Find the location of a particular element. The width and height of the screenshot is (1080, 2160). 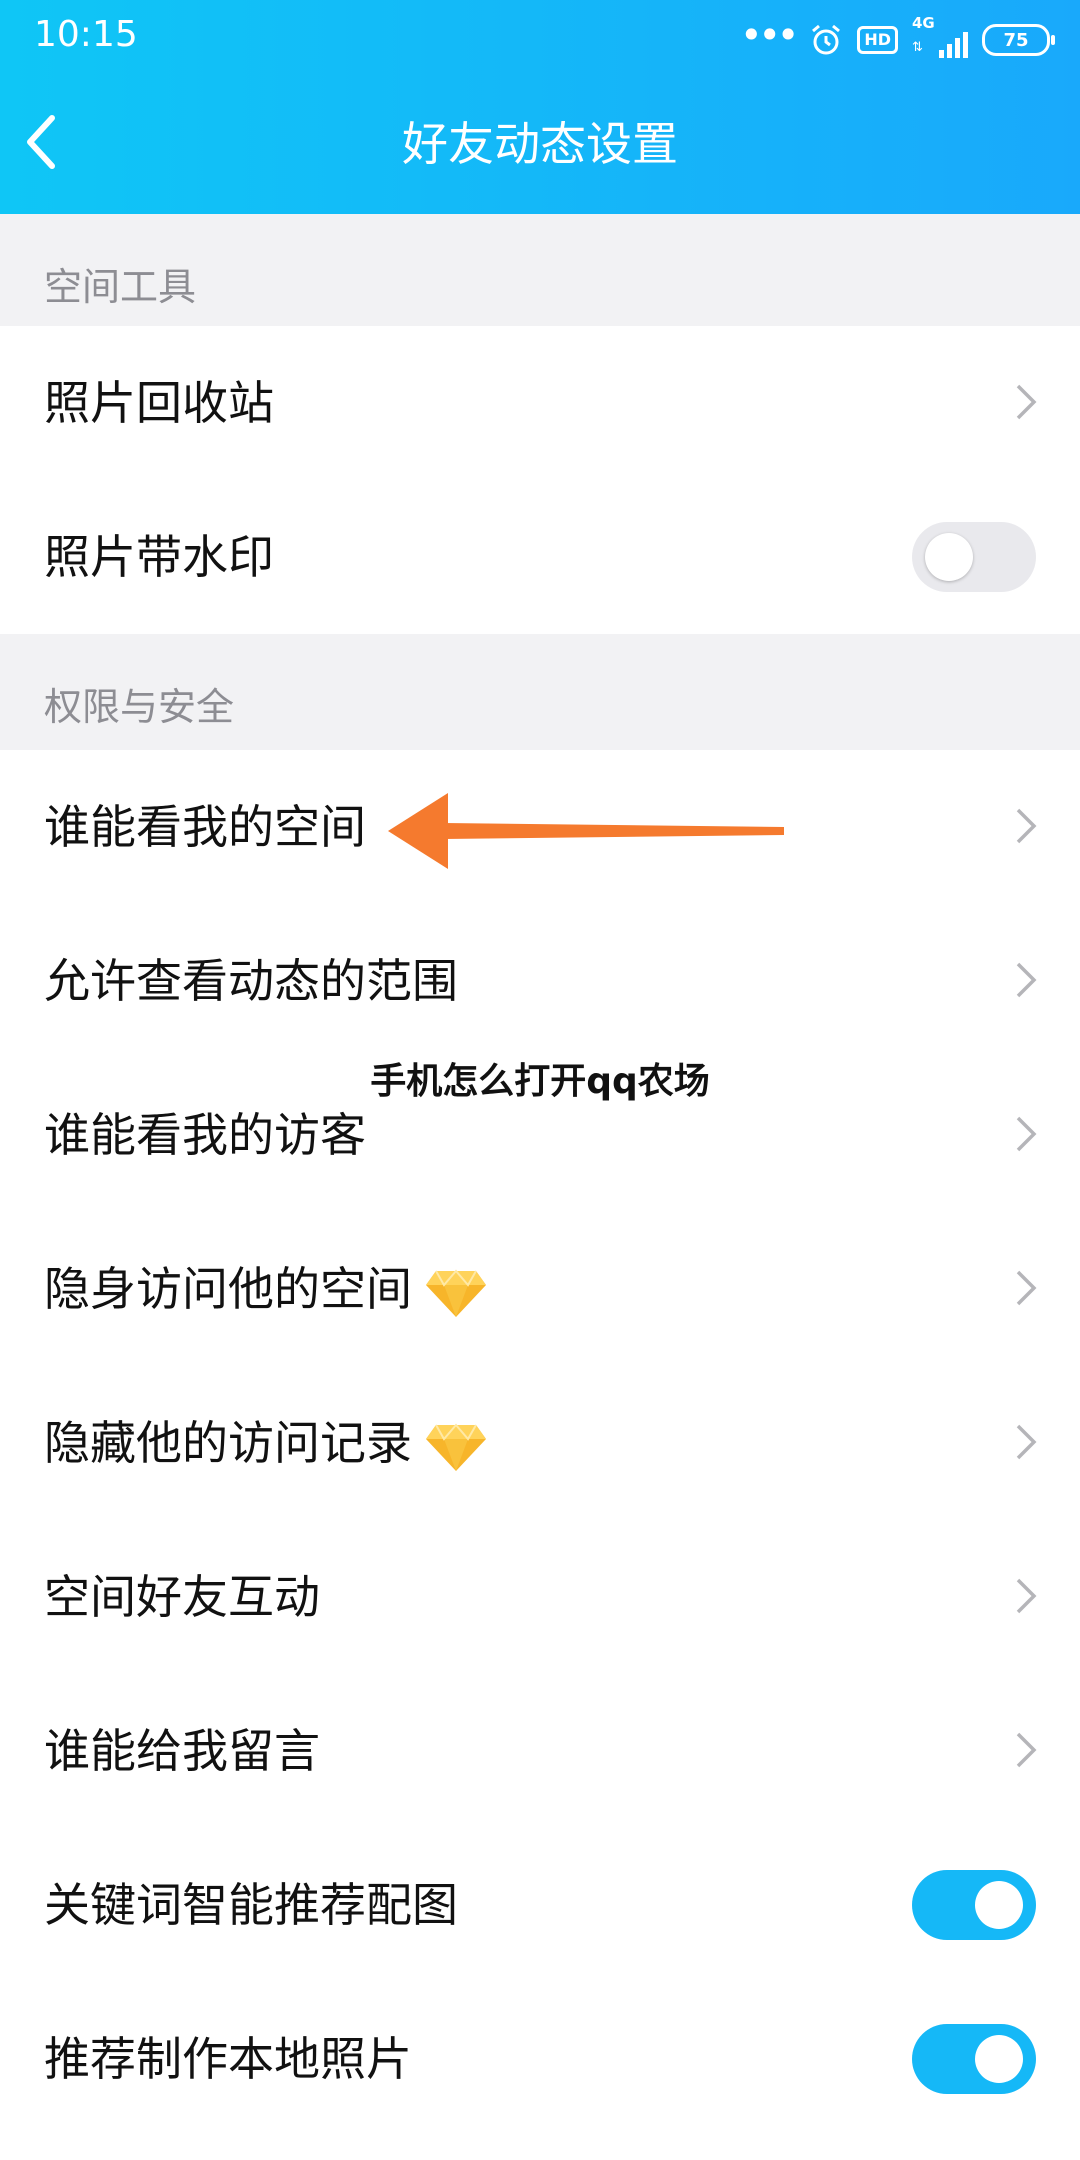

keyword-recommend-toggle is located at coordinates (974, 1905).